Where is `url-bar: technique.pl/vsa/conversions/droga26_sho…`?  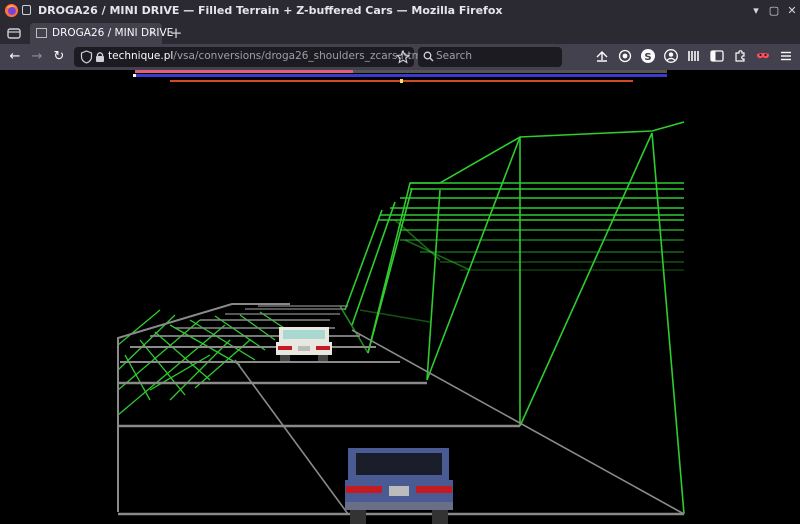
url-bar: technique.pl/vsa/conversions/droga26_sho… is located at coordinates (249, 57).